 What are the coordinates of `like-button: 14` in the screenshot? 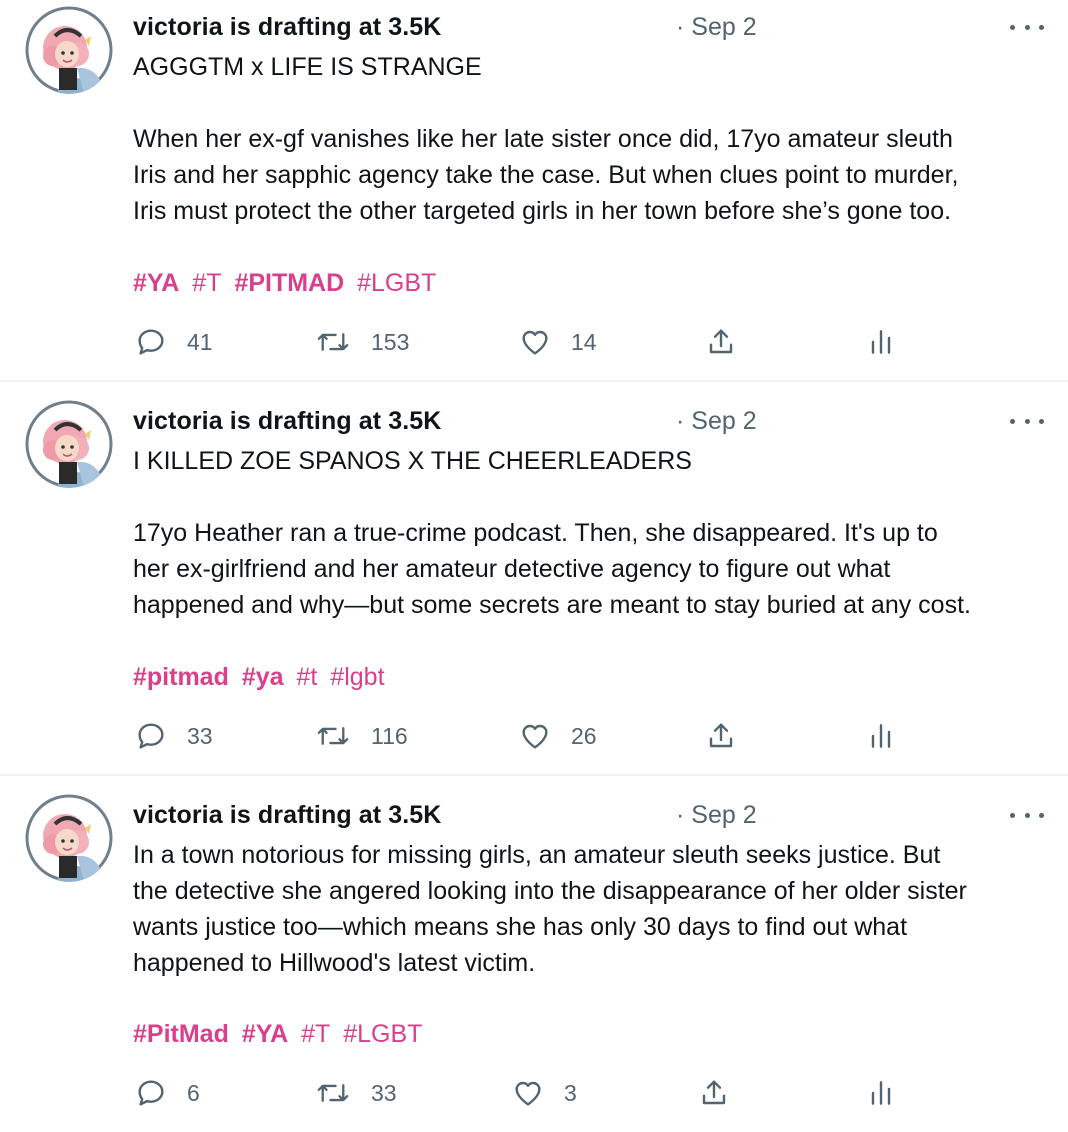 It's located at (558, 342).